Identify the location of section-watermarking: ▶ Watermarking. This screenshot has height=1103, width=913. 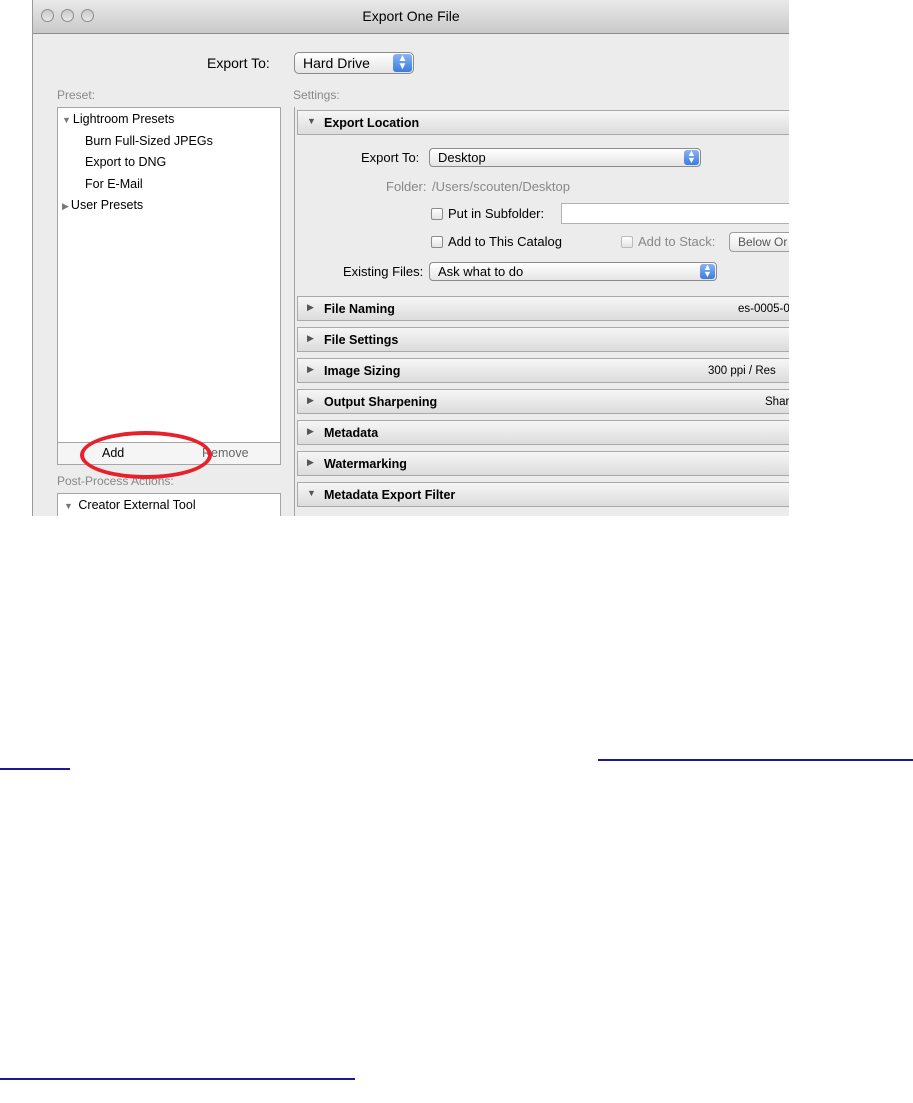
(543, 463).